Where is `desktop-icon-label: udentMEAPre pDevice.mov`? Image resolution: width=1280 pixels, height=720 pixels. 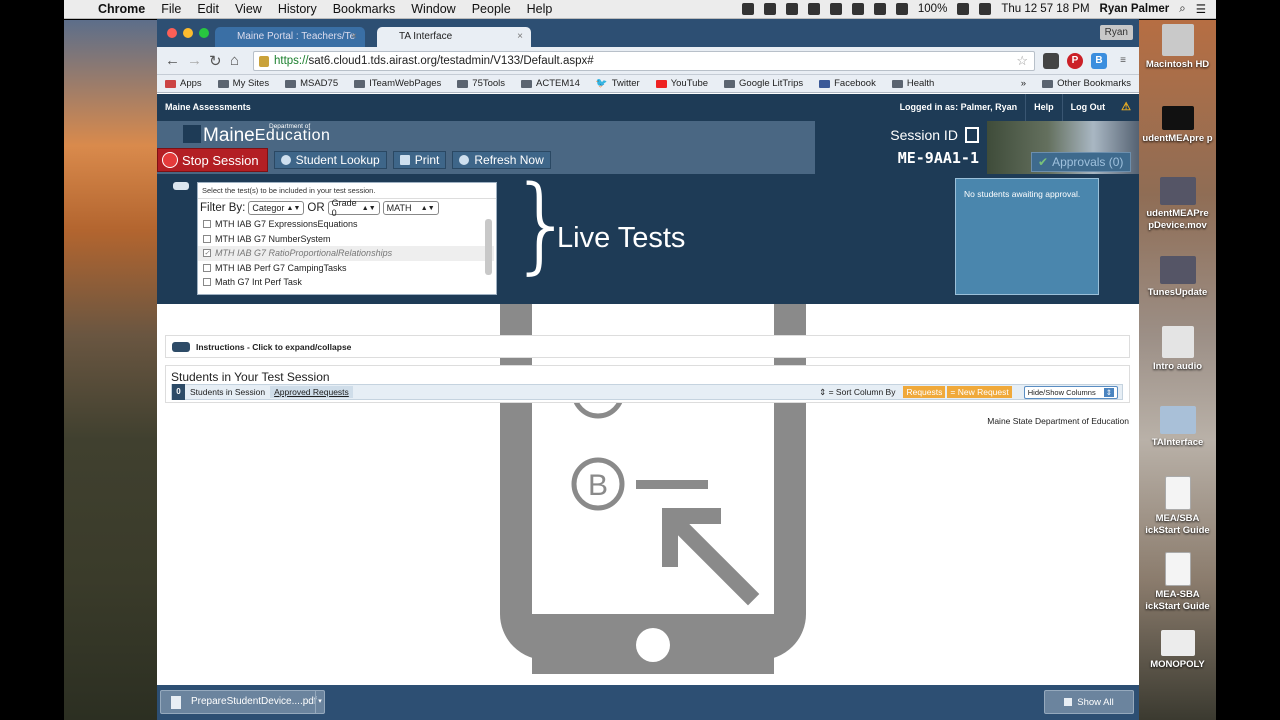
desktop-icon-label: udentMEAPre pDevice.mov is located at coordinates (1177, 219).